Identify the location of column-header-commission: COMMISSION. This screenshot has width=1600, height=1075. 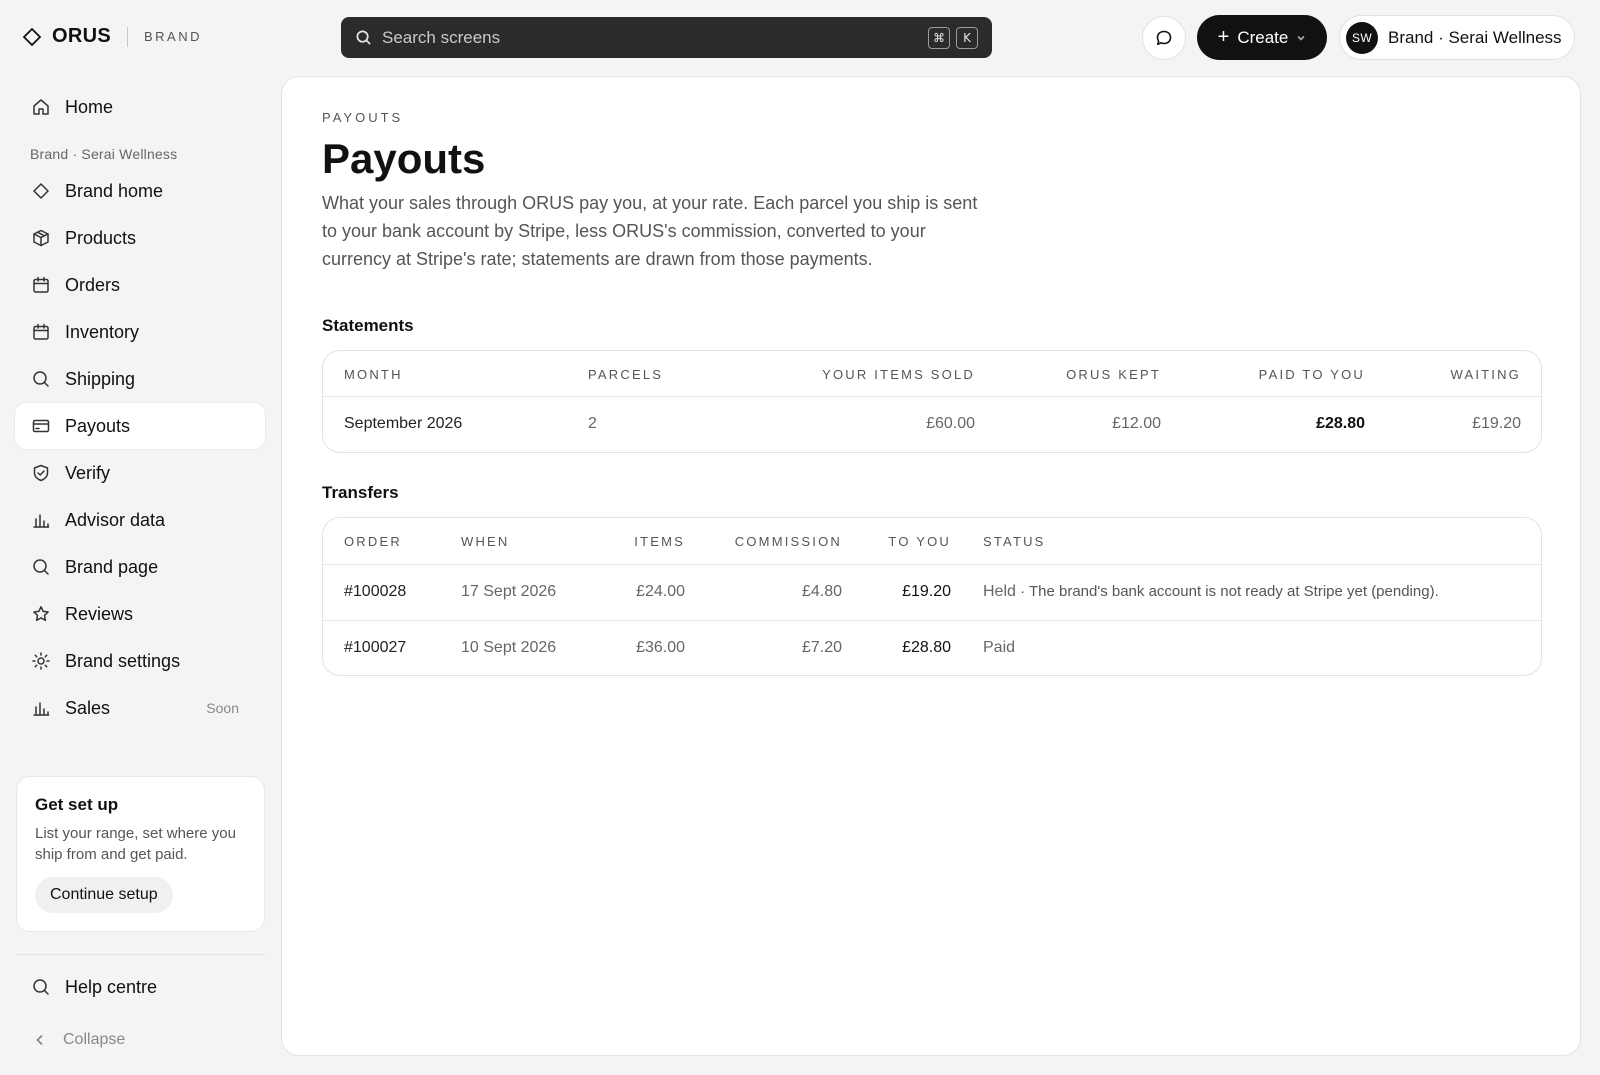
(788, 541).